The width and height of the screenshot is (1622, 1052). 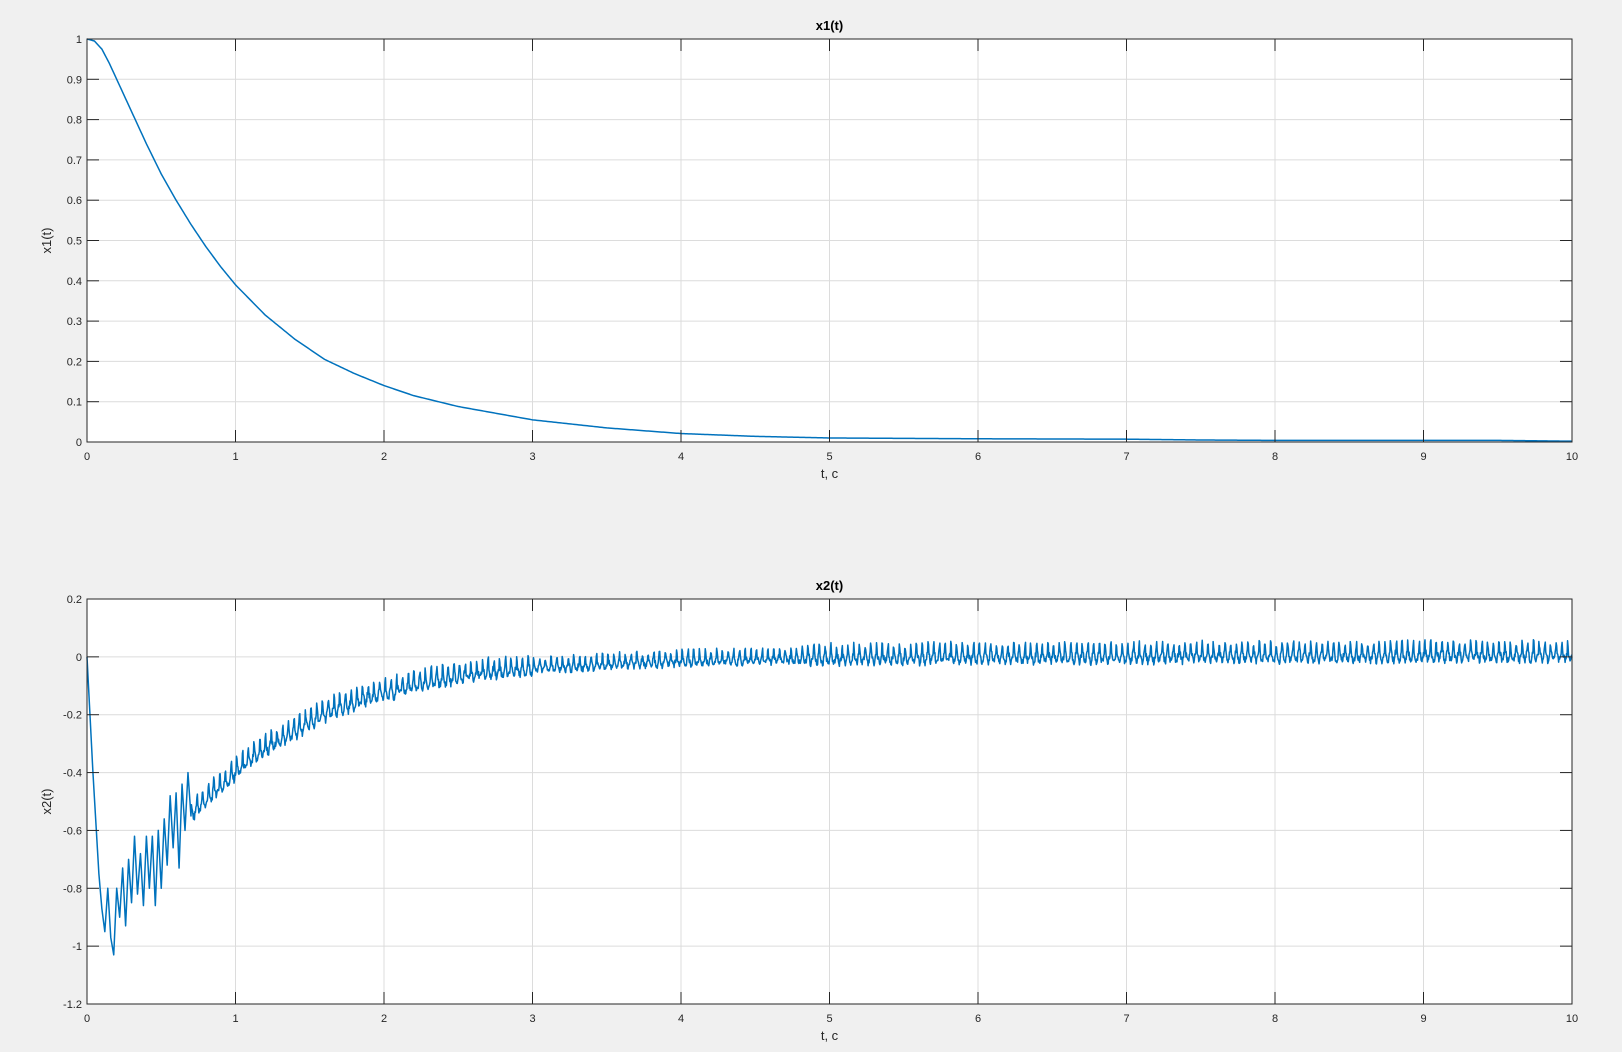 I want to click on y-tick-label: 0.1, so click(x=74, y=403).